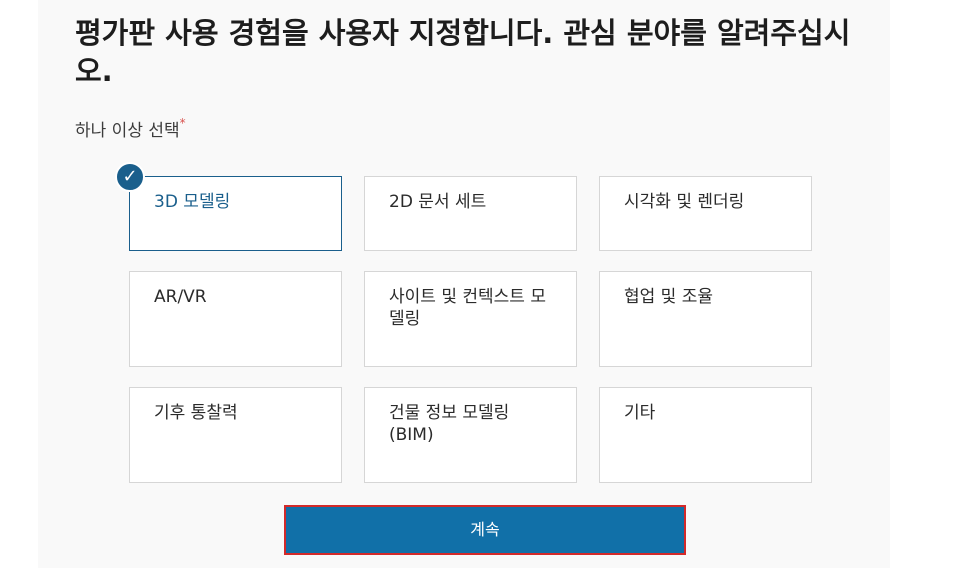 This screenshot has height=580, width=955. What do you see at coordinates (235, 213) in the screenshot?
I see `option-3d-modeling: 3D 모델링` at bounding box center [235, 213].